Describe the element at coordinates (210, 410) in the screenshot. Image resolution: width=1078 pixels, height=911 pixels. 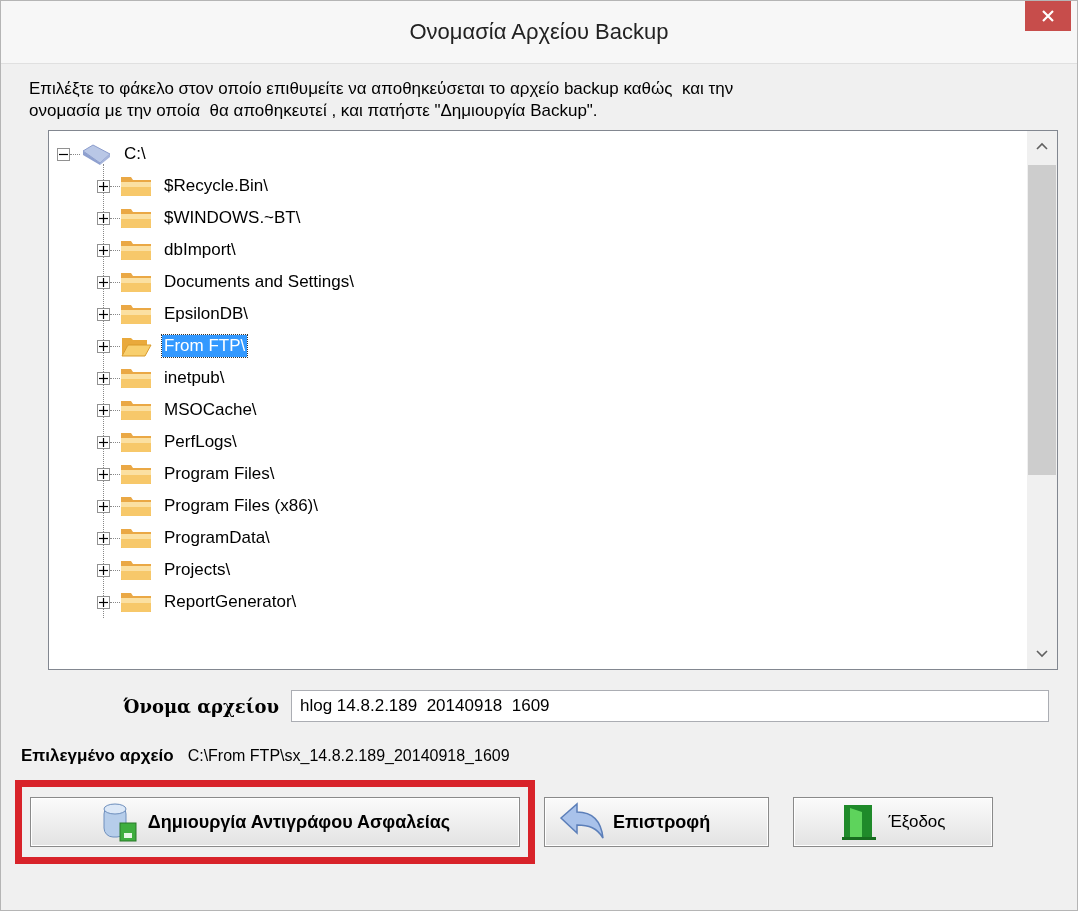
I see `tree-item: MSOCache\` at that location.